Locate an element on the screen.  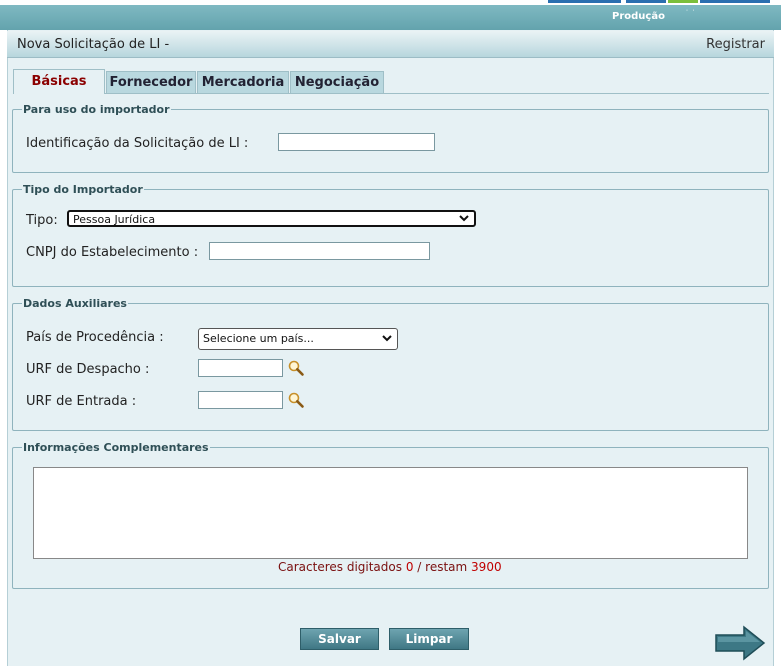
tab-panel-border is located at coordinates (437, 93).